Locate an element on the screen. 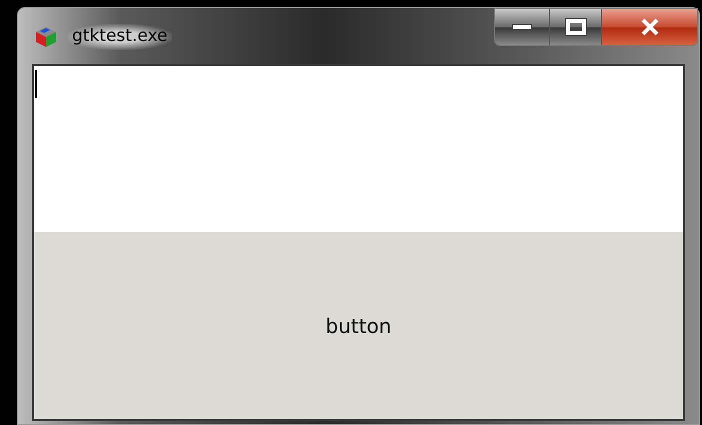  close-icon is located at coordinates (650, 27).